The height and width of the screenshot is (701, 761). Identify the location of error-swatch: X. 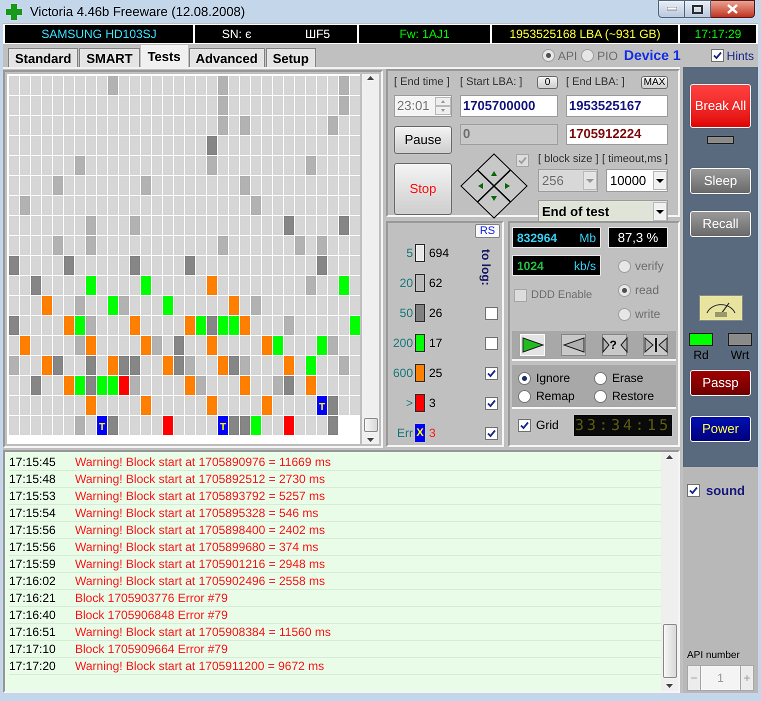
(420, 433).